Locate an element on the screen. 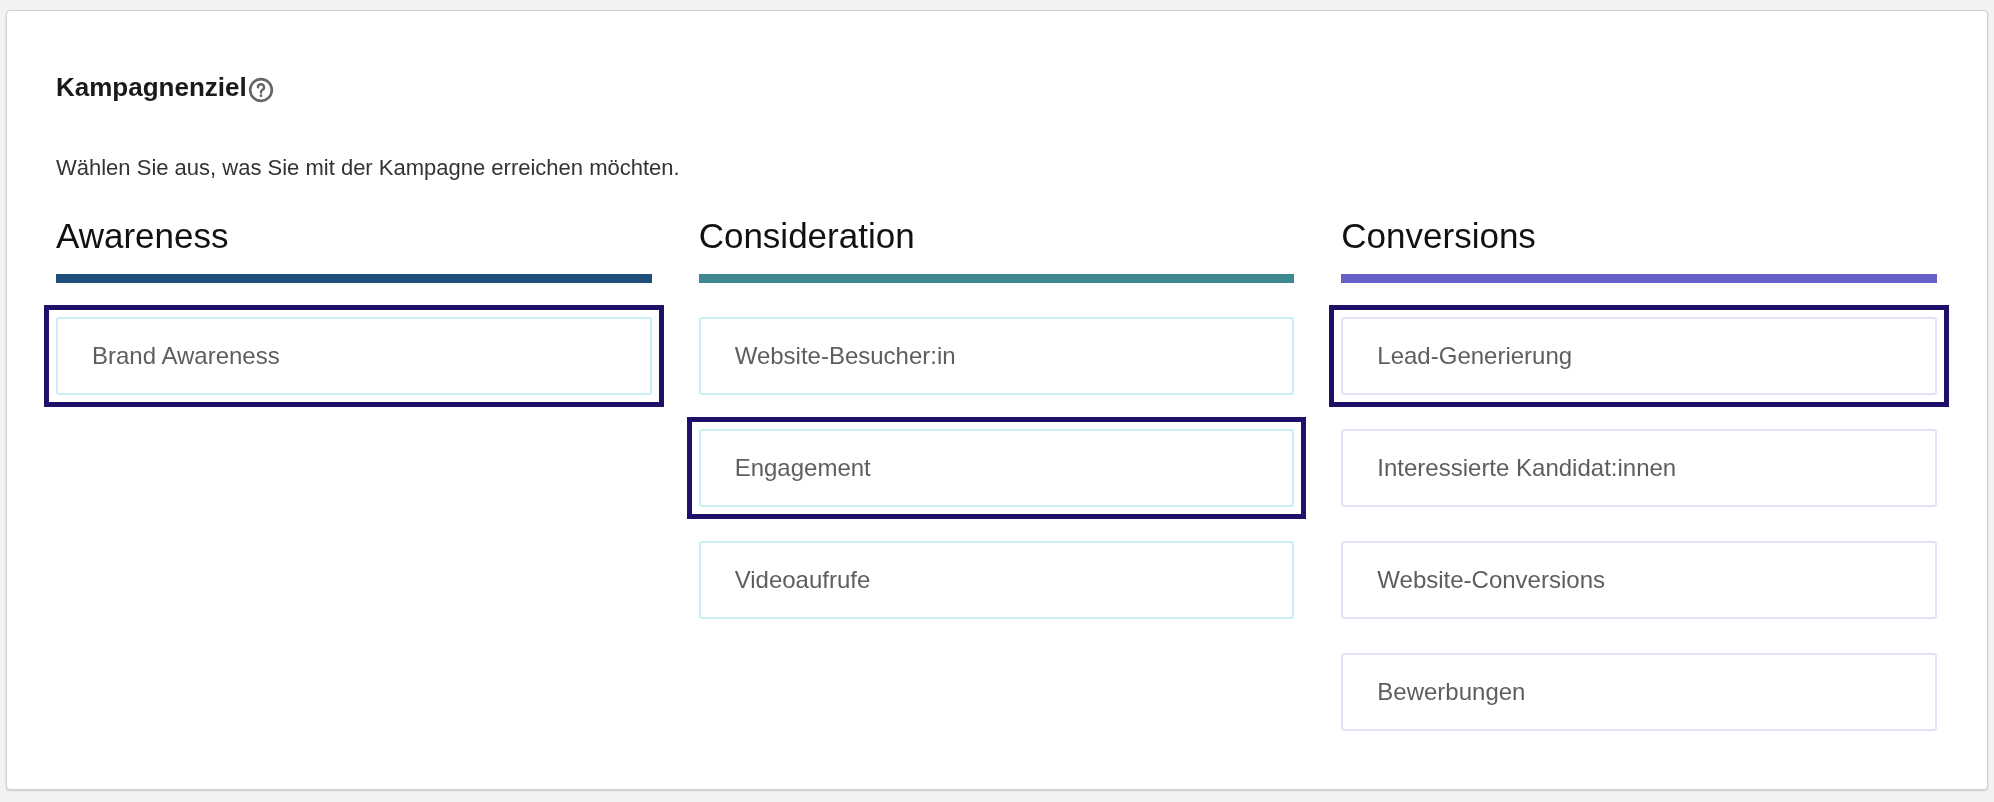 The width and height of the screenshot is (1994, 802). objective-option: Brand Awareness is located at coordinates (354, 356).